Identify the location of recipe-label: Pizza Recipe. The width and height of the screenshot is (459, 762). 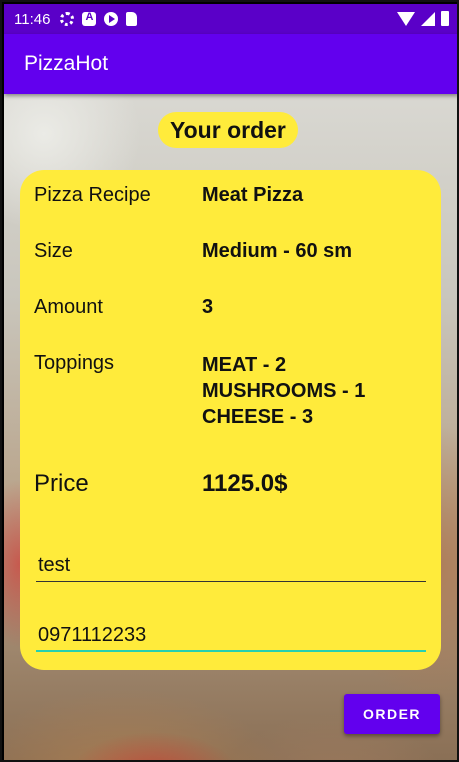
(92, 195).